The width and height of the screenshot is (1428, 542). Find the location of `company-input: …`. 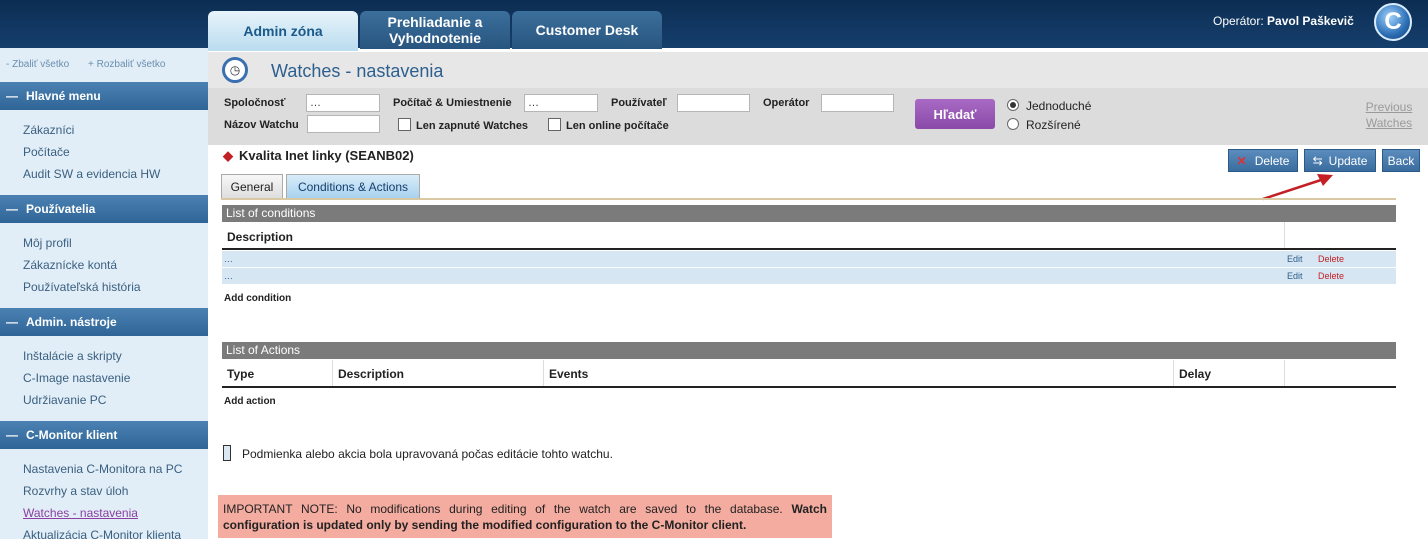

company-input: … is located at coordinates (343, 103).